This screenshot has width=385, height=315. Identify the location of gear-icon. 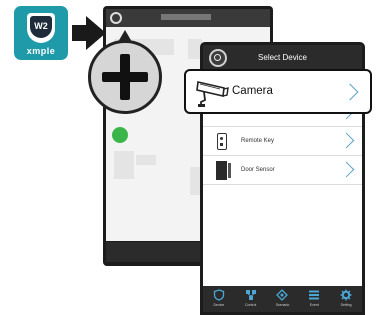
(346, 295).